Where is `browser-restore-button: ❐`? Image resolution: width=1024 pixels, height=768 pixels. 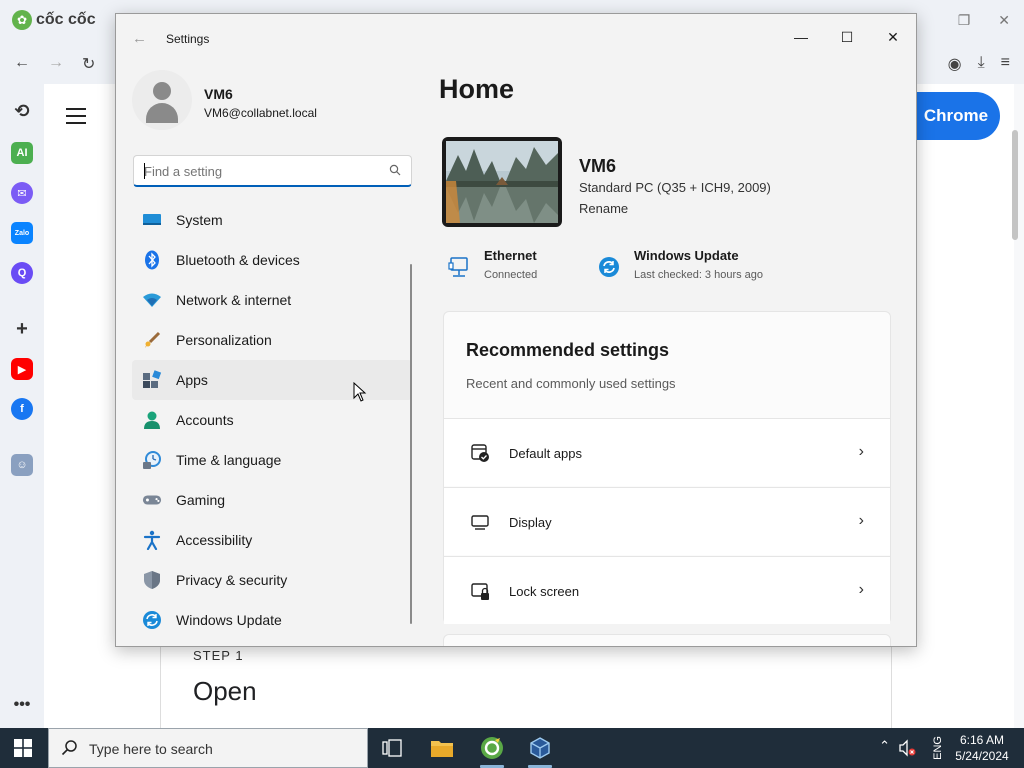 browser-restore-button: ❐ is located at coordinates (964, 20).